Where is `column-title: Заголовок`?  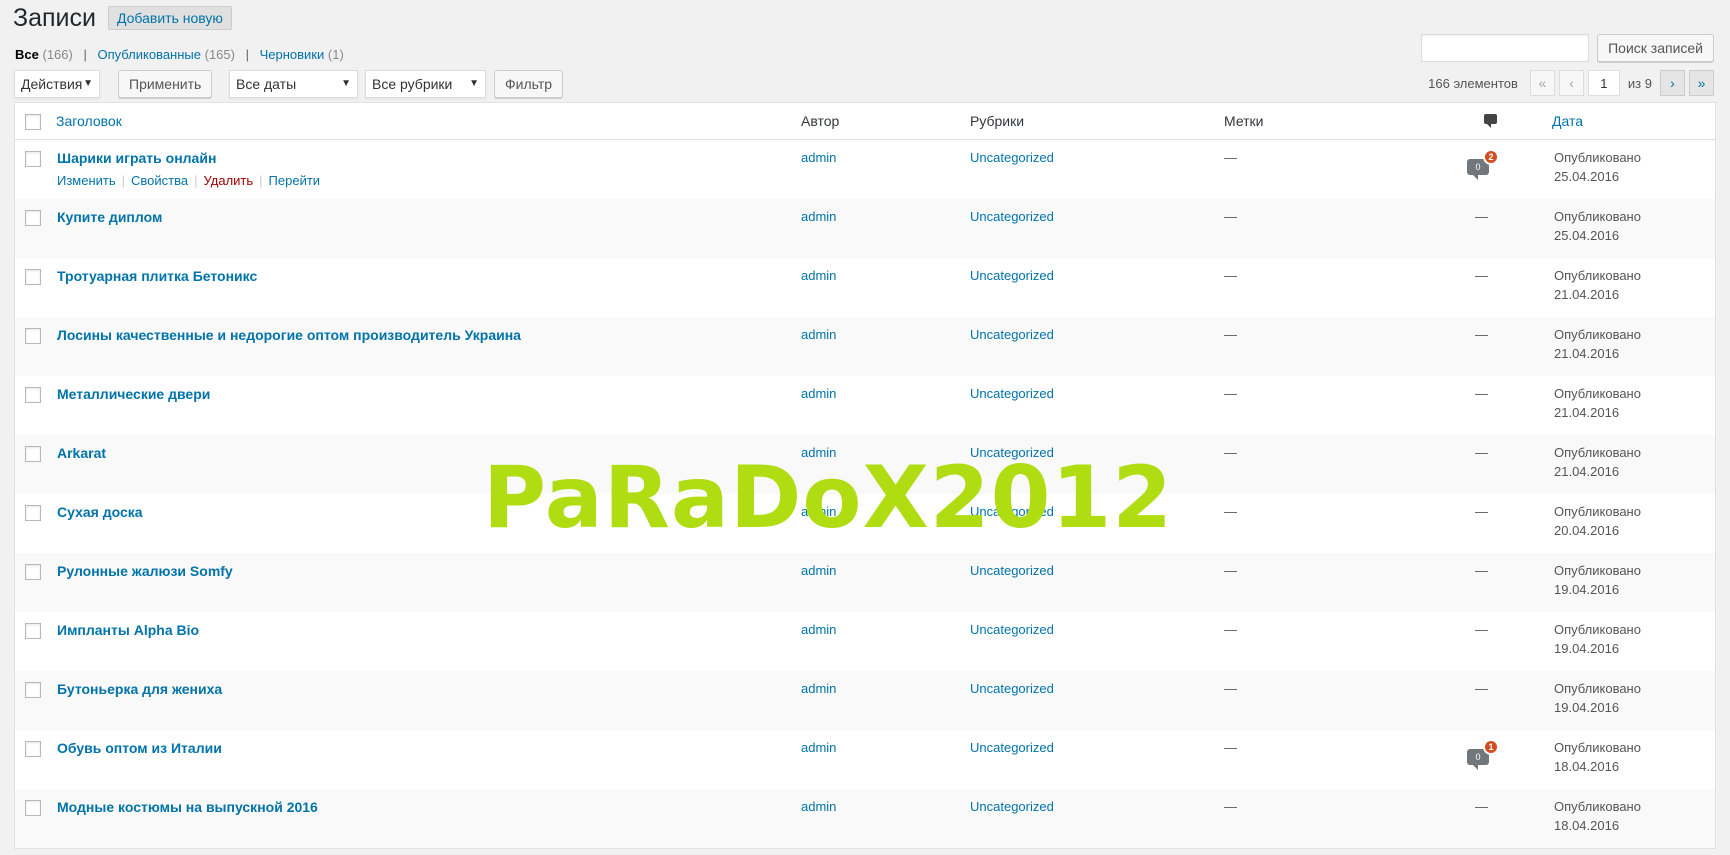
column-title: Заголовок is located at coordinates (89, 121).